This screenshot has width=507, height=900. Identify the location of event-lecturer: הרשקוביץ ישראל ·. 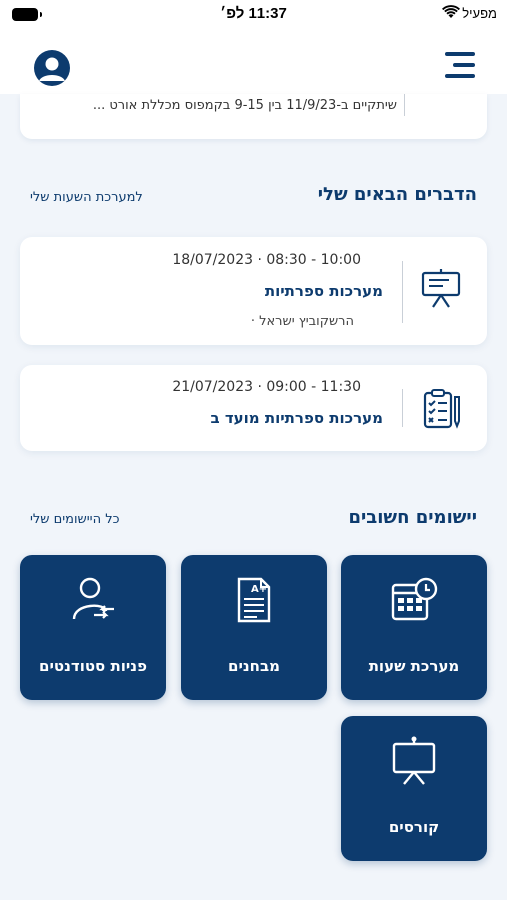
(302, 321).